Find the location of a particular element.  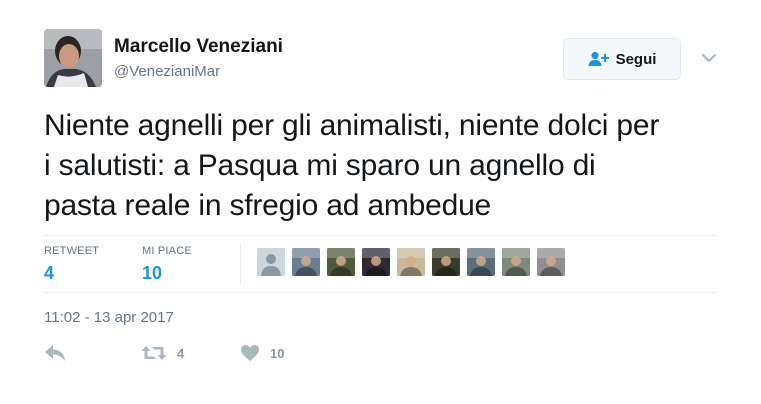

like-button: 10 is located at coordinates (262, 353).